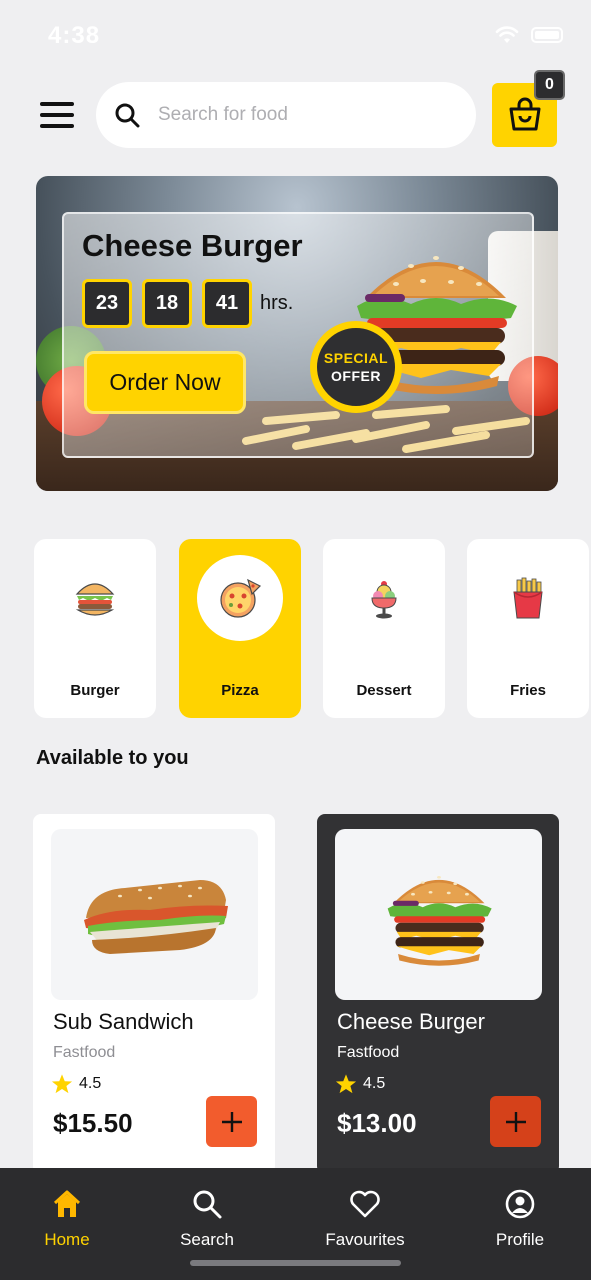 This screenshot has width=591, height=1280. What do you see at coordinates (356, 376) in the screenshot?
I see `badge-line-2: OFFER` at bounding box center [356, 376].